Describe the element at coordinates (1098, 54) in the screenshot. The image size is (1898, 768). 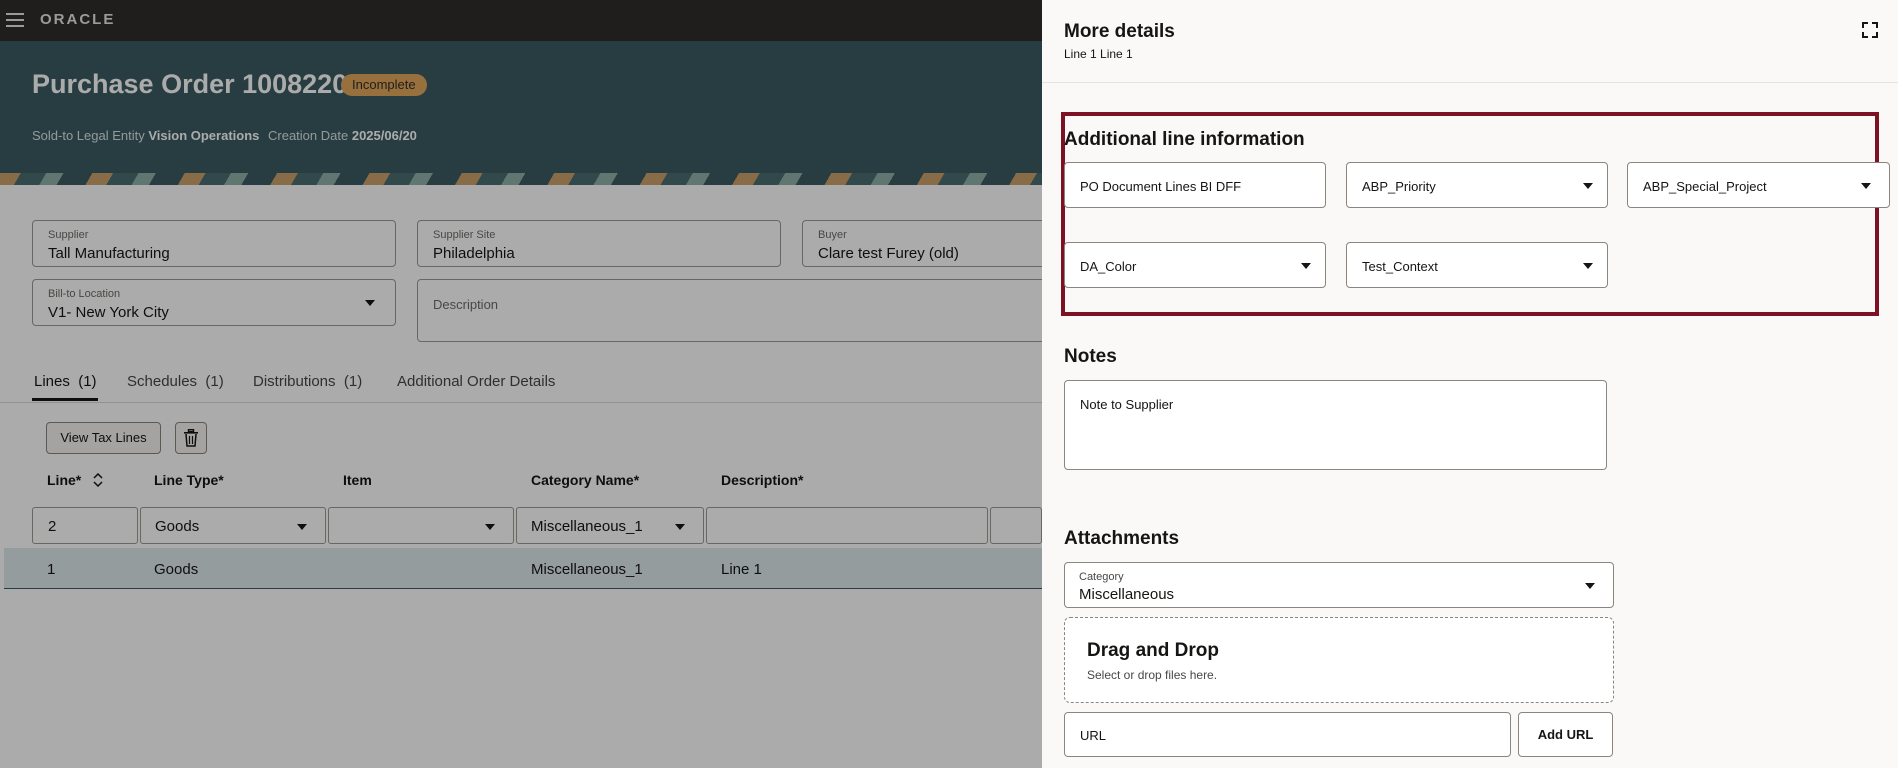
I see `drawer-subtitle: Line 1 Line 1` at that location.